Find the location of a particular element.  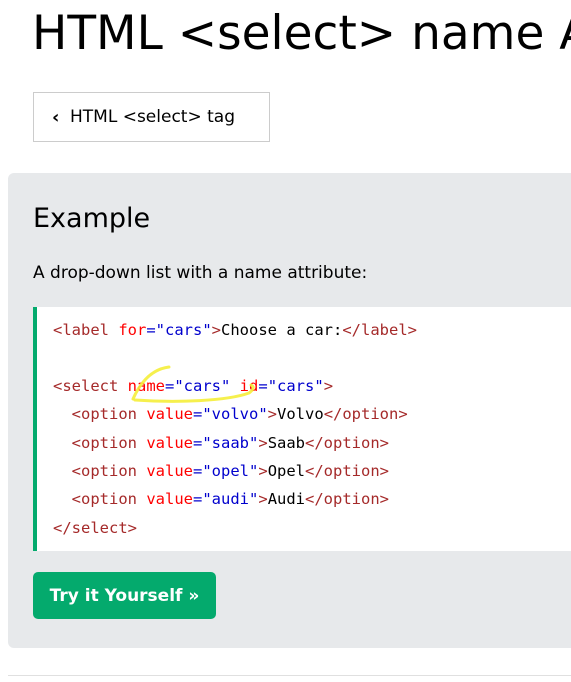

code-value: "volvo" is located at coordinates (235, 414).